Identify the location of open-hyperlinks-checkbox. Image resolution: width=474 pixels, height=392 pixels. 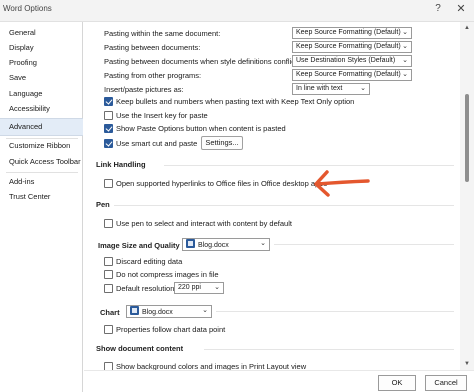
(108, 183).